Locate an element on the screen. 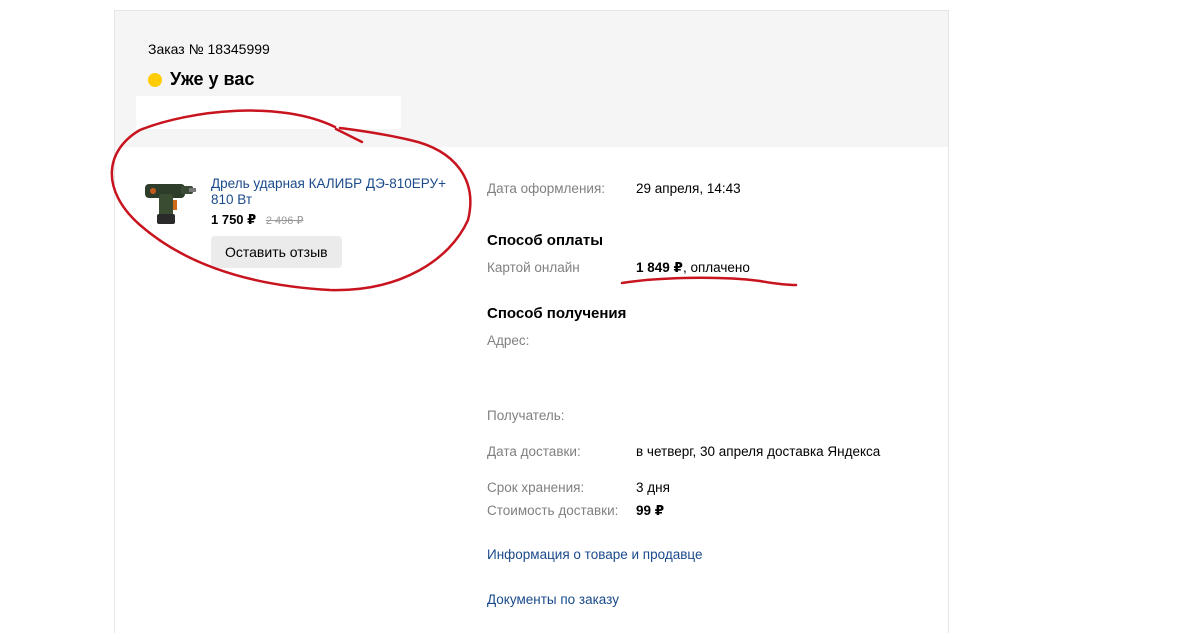 This screenshot has width=1200, height=633. seller-info-link: Информация о товаре и продавце is located at coordinates (594, 554).